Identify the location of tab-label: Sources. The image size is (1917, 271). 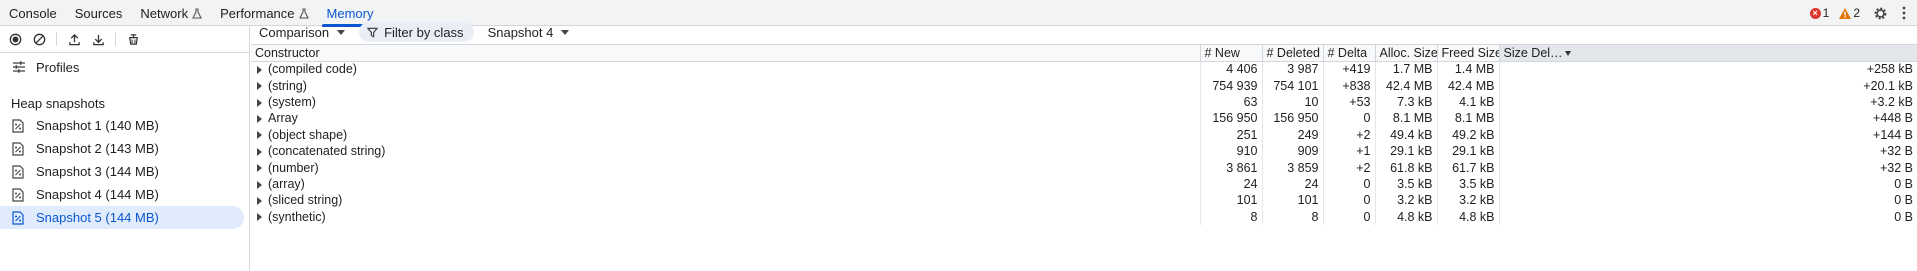
(98, 13).